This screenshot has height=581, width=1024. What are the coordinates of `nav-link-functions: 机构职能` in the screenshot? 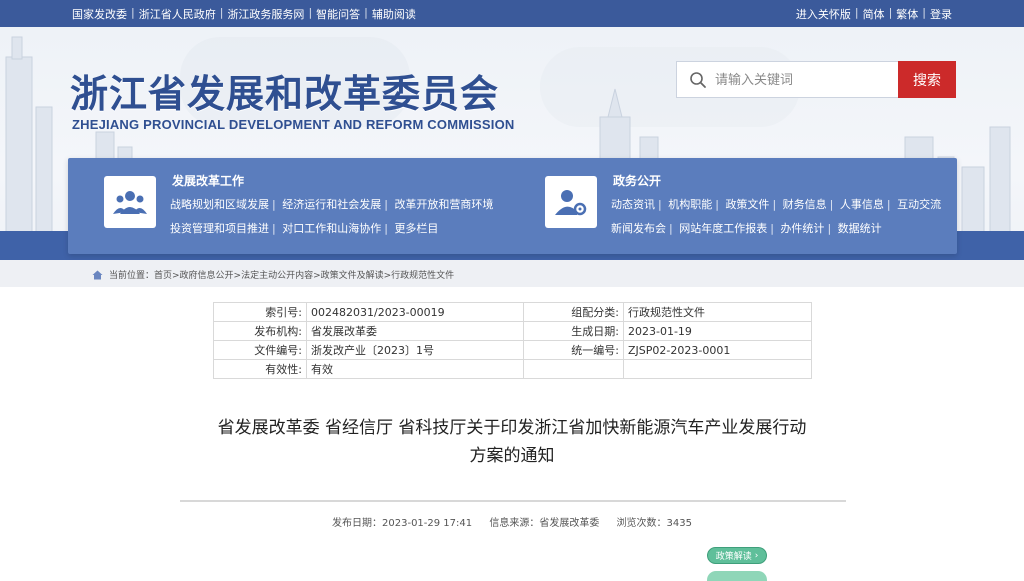 It's located at (690, 204).